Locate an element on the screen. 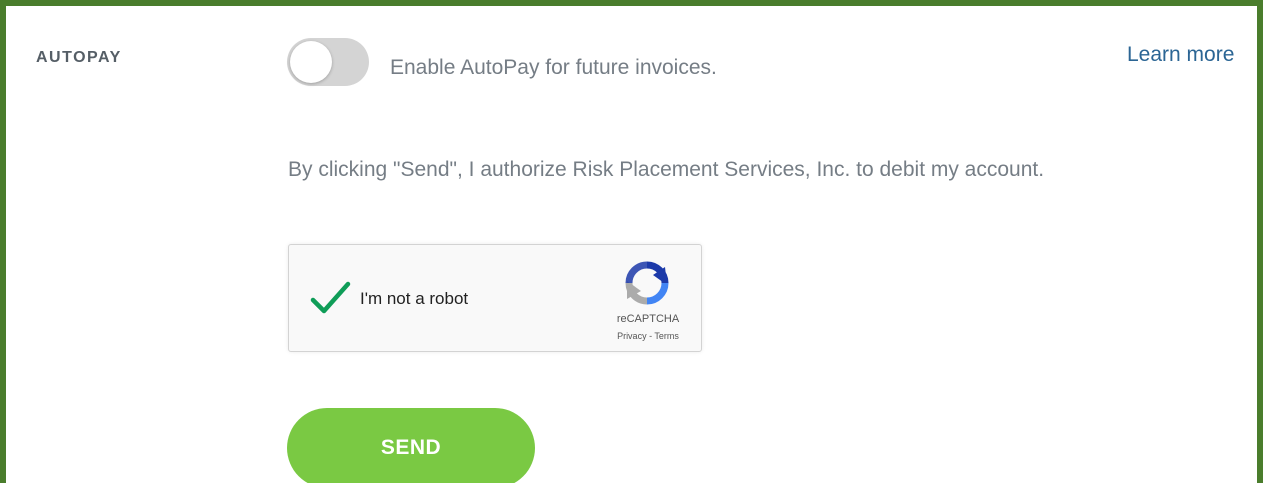  recaptcha-terms-link: Terms is located at coordinates (666, 336).